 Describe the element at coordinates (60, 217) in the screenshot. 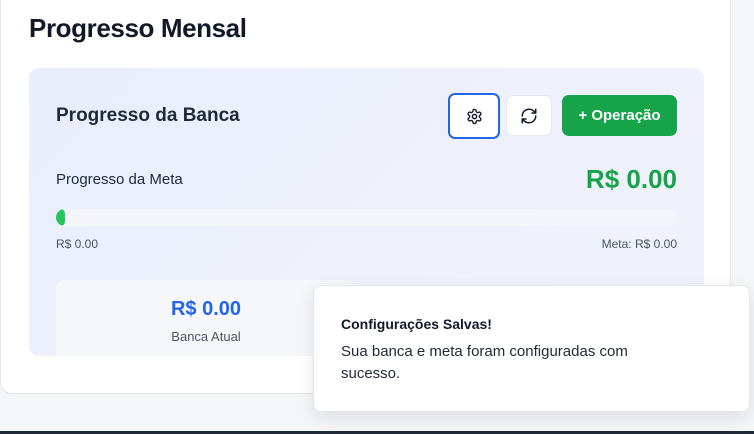

I see `goal-progress-fill` at that location.